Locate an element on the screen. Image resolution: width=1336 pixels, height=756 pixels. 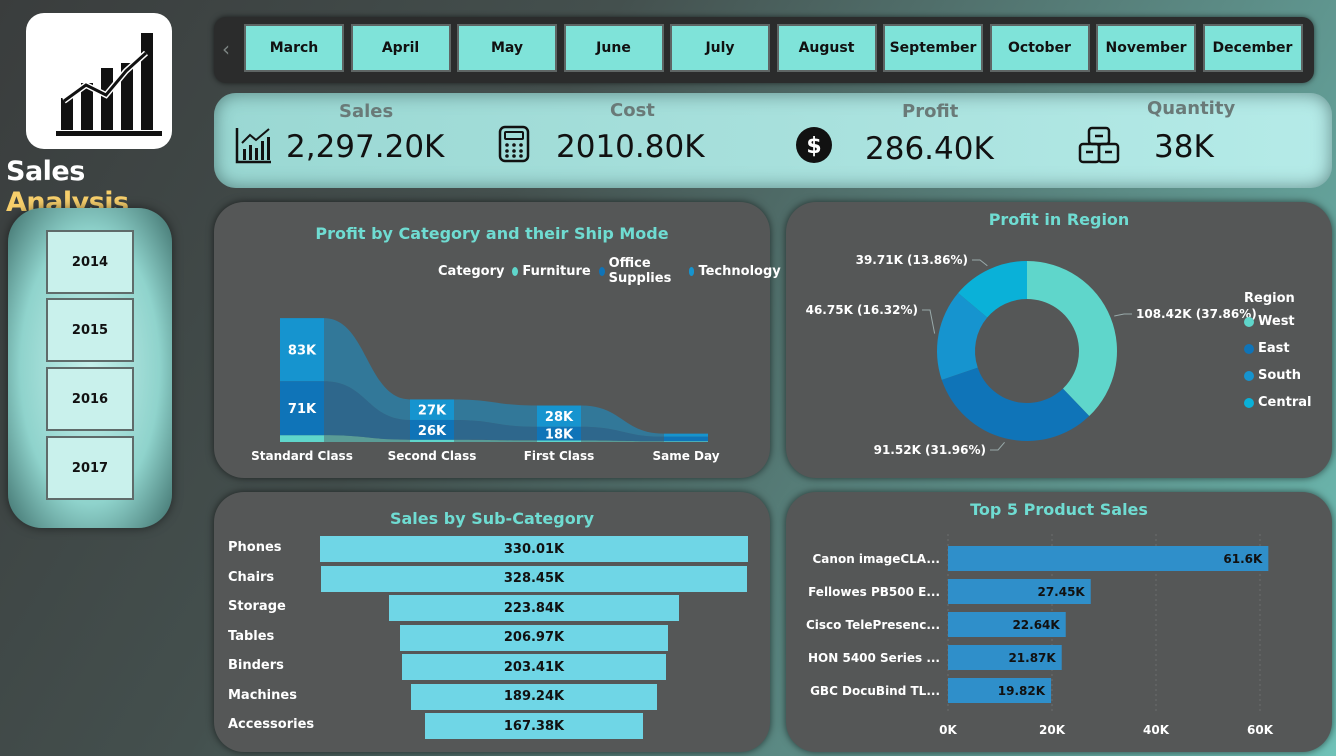
calculator-icon is located at coordinates (514, 144).